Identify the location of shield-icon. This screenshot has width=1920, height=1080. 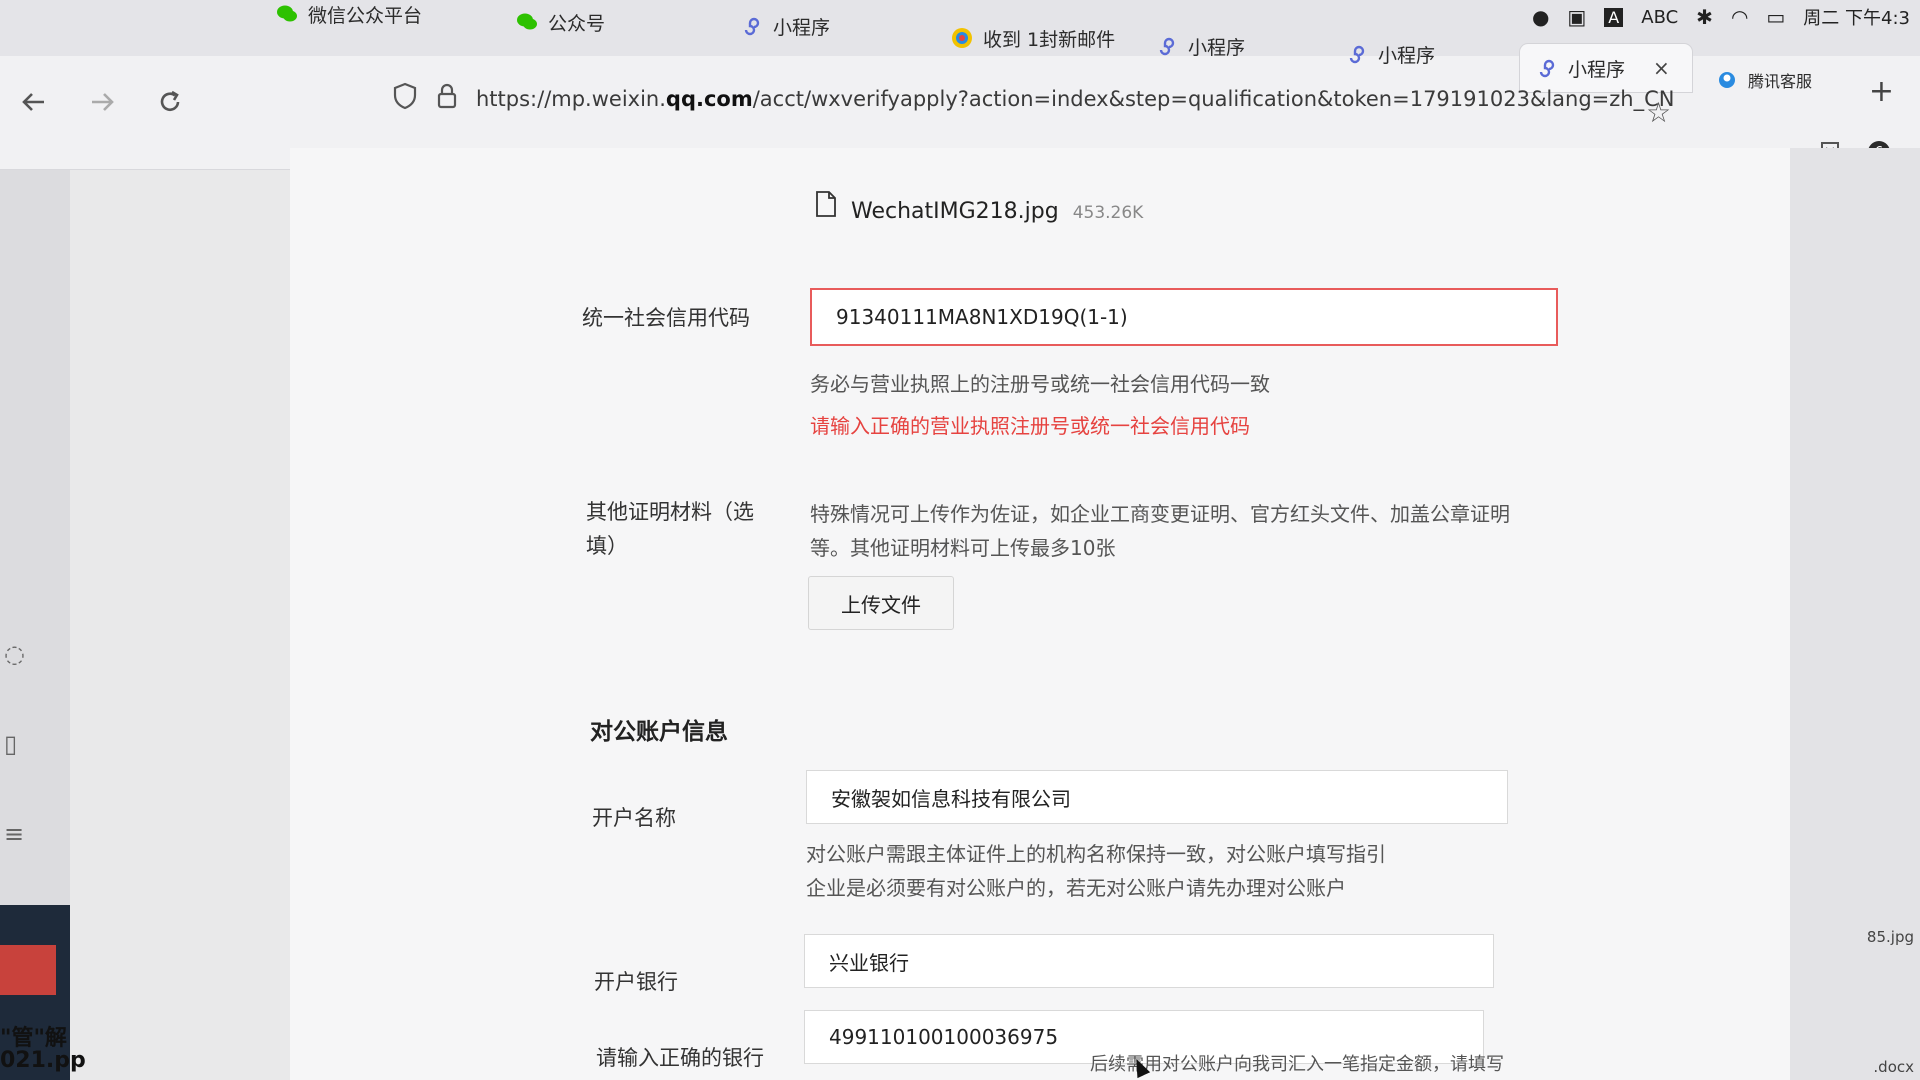
(405, 99).